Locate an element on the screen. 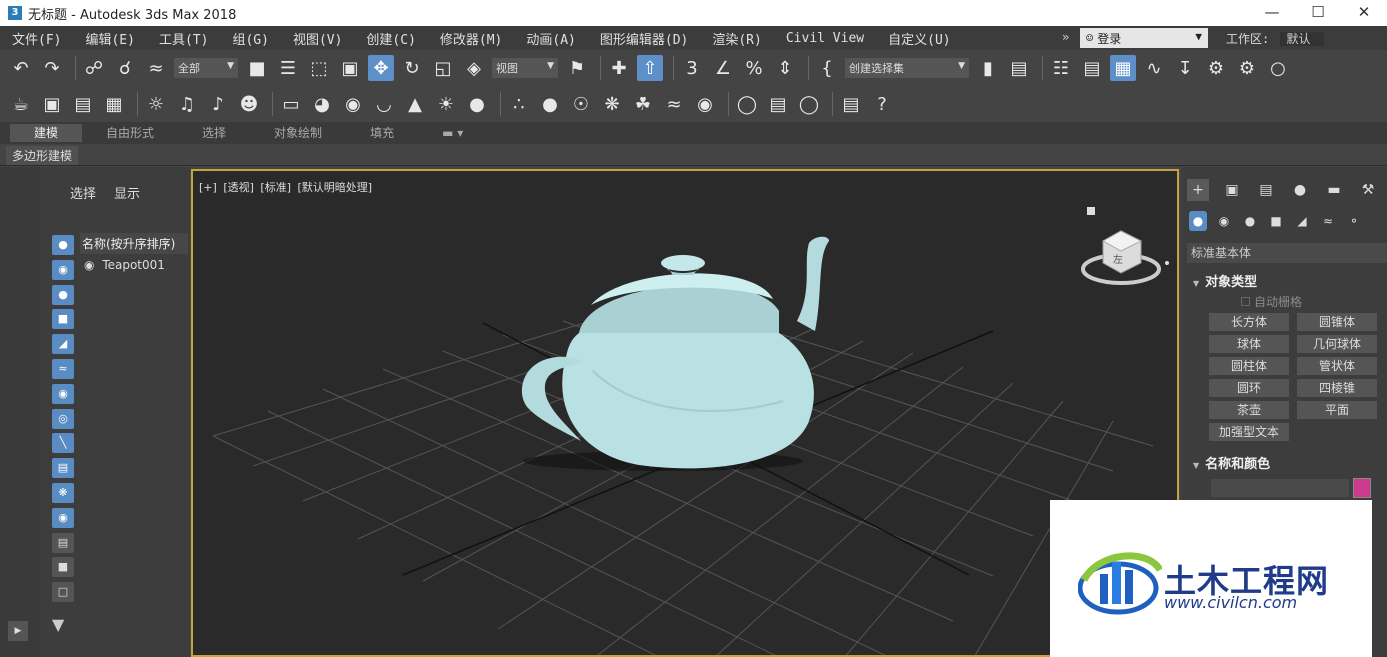 The image size is (1387, 657). shapes-icon: ◉ is located at coordinates (1224, 221).